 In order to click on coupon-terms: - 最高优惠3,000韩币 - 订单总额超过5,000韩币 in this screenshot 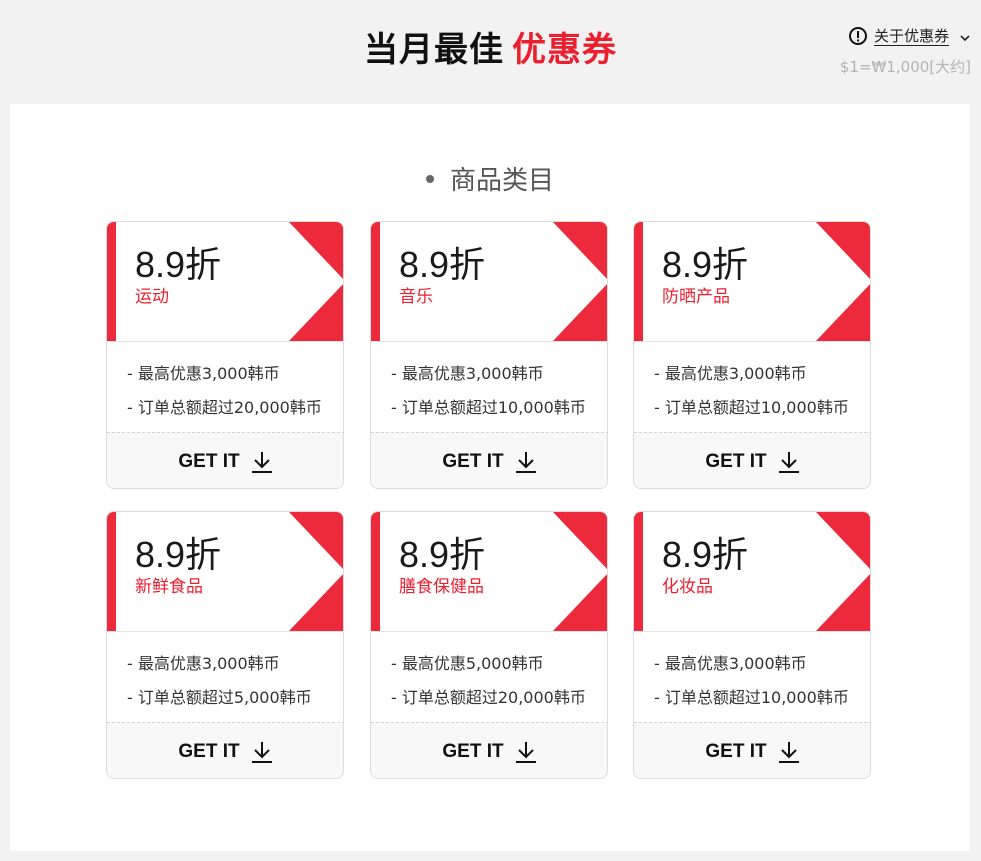, I will do `click(225, 676)`.